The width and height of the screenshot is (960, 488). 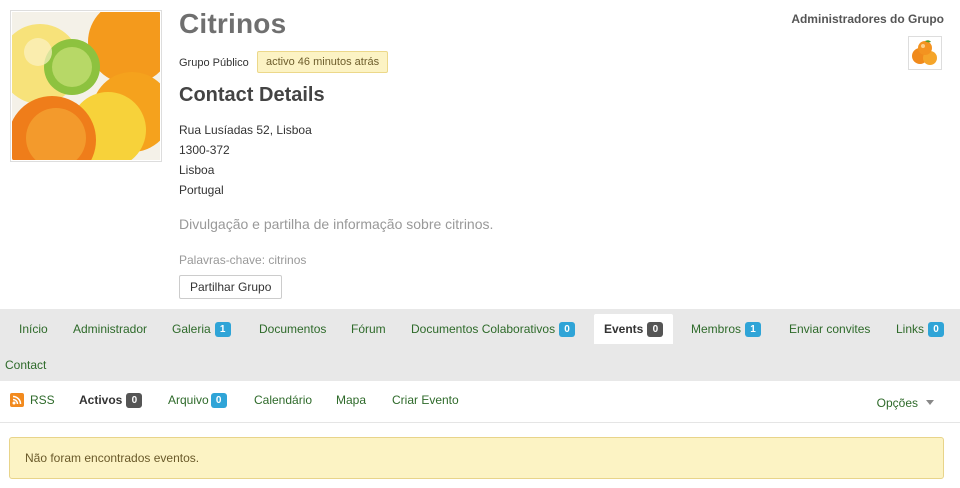 What do you see at coordinates (243, 260) in the screenshot?
I see `group-keywords: Palavras-chave: citrinos` at bounding box center [243, 260].